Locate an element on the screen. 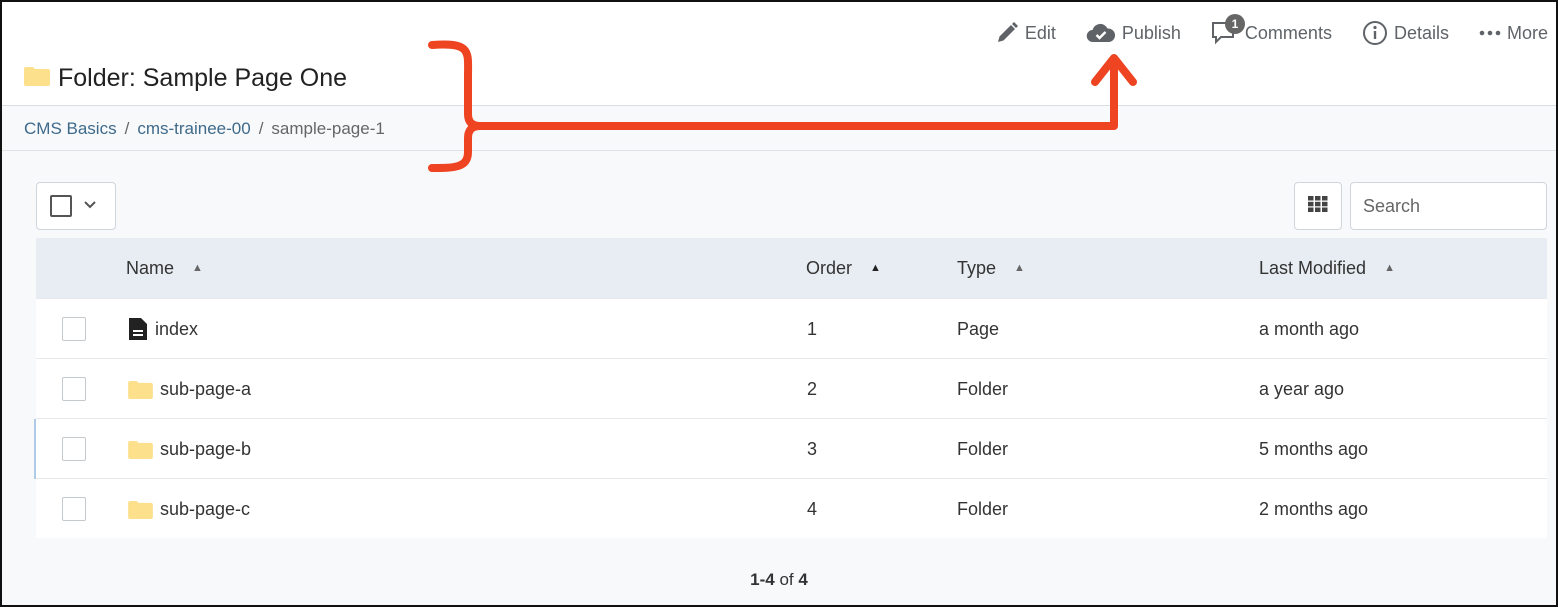 The width and height of the screenshot is (1558, 607). column-header-name: Name ▲ is located at coordinates (164, 268).